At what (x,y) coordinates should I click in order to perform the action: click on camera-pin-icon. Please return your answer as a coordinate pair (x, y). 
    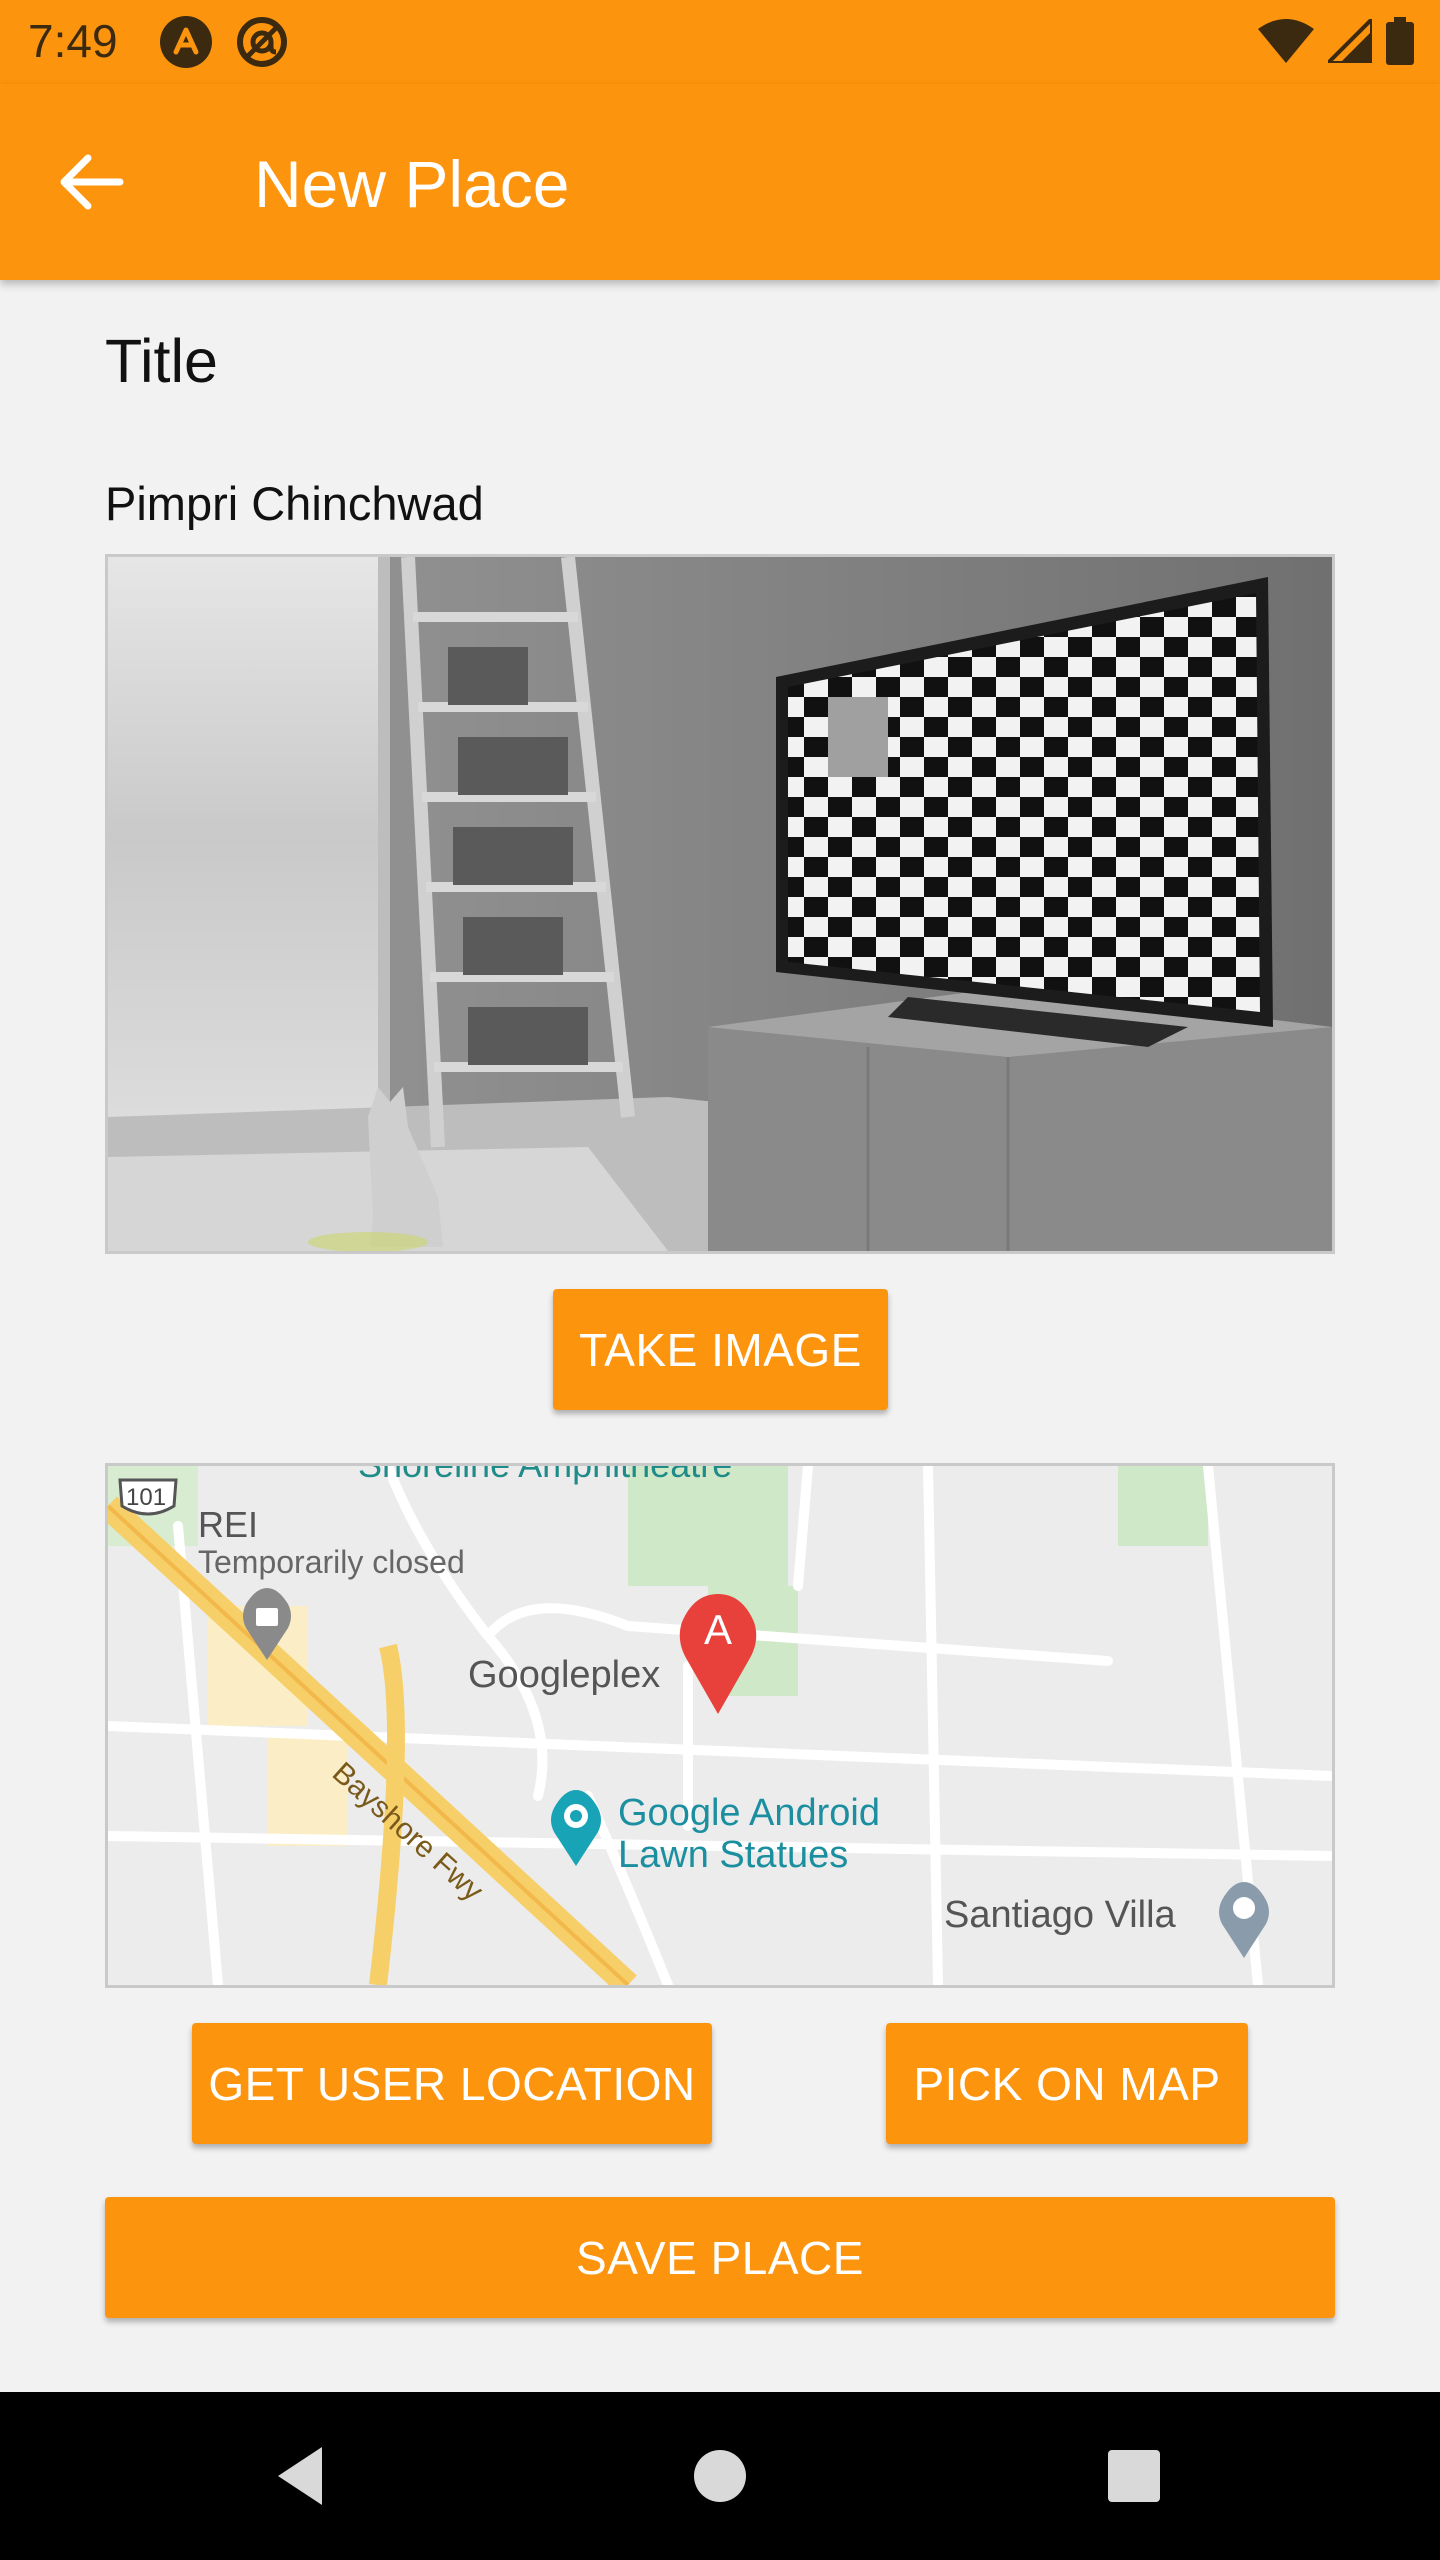
    Looking at the image, I should click on (576, 1830).